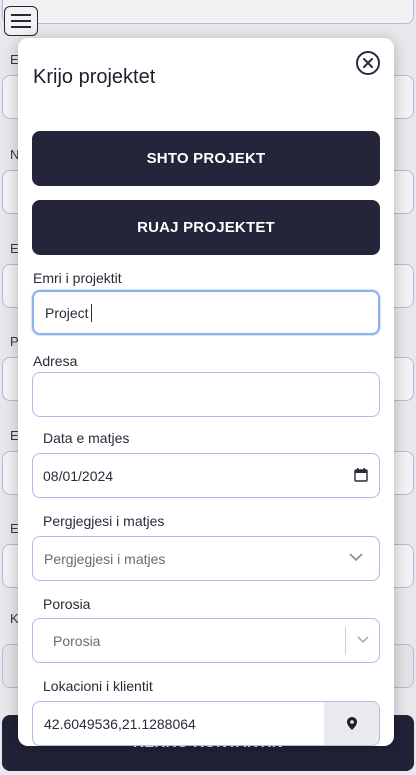 Image resolution: width=416 pixels, height=775 pixels. Describe the element at coordinates (98, 686) in the screenshot. I see `client-location-label: Lokacioni i klientit` at that location.